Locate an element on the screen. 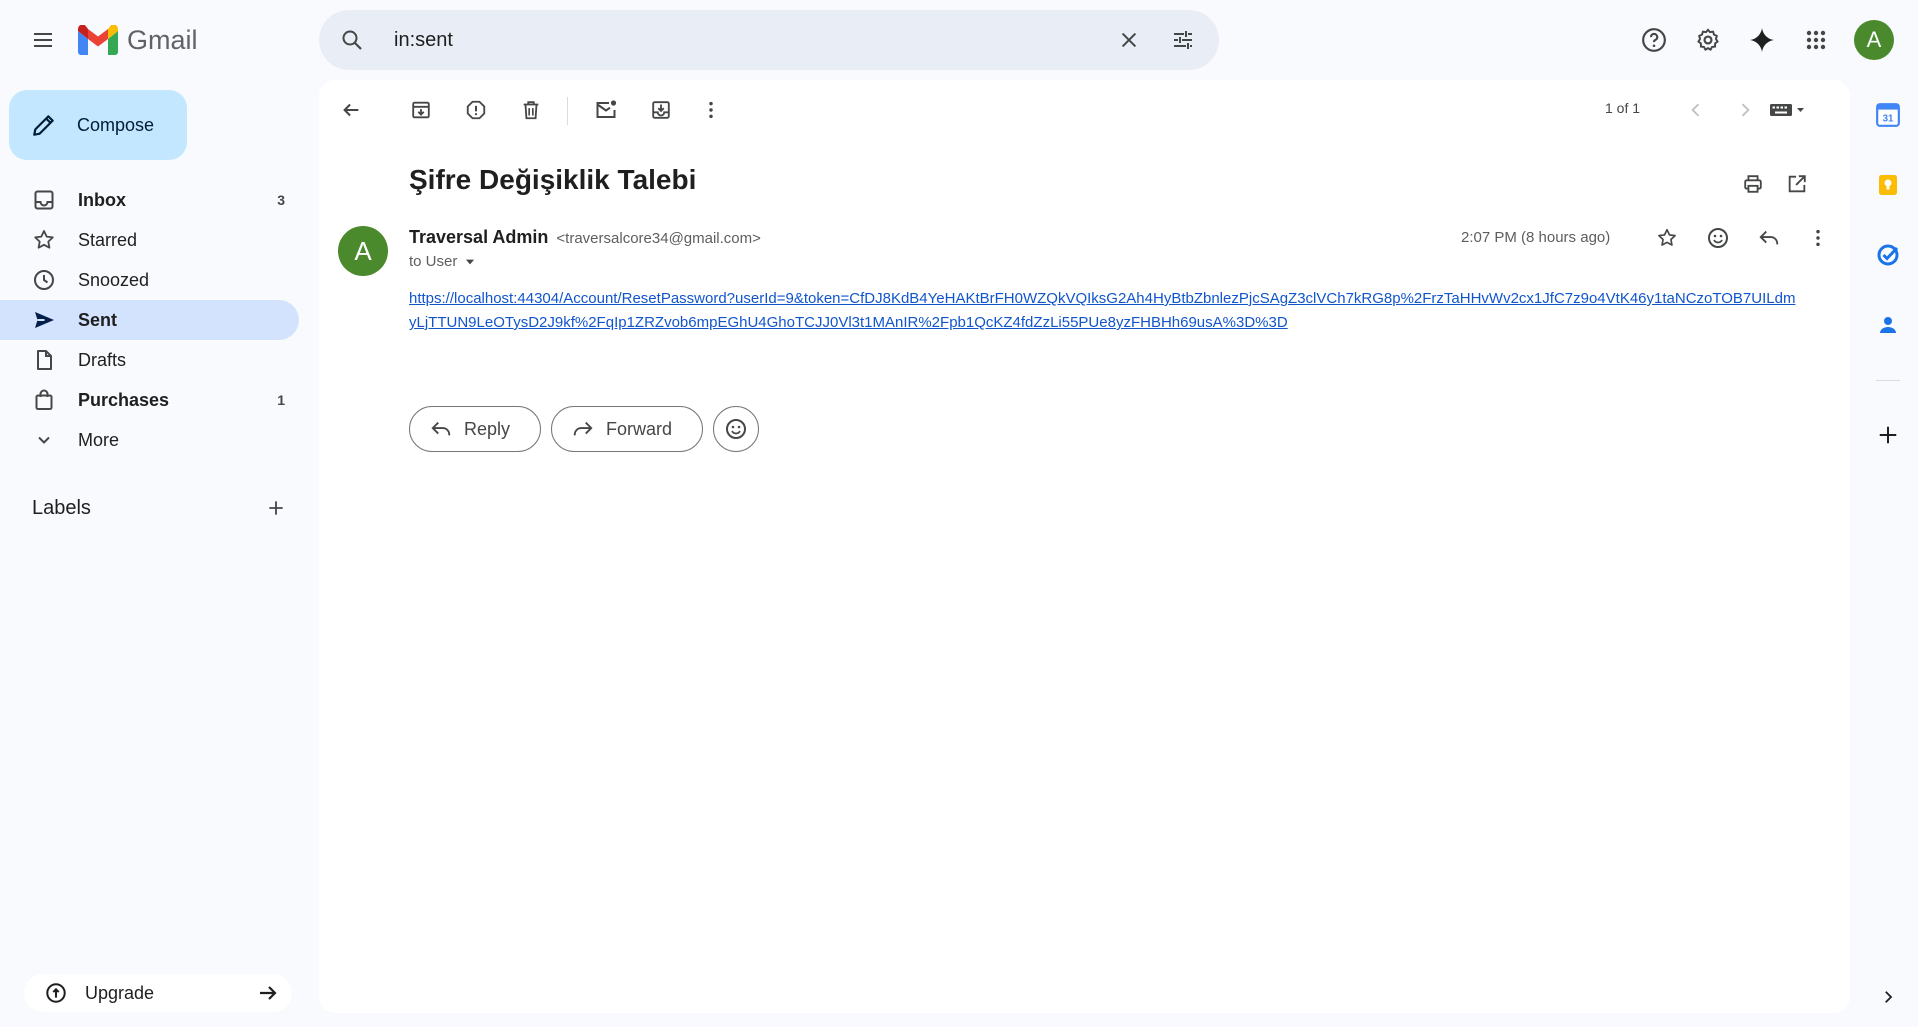  sender-email: <traversalcore34@gmail.com> is located at coordinates (658, 238).